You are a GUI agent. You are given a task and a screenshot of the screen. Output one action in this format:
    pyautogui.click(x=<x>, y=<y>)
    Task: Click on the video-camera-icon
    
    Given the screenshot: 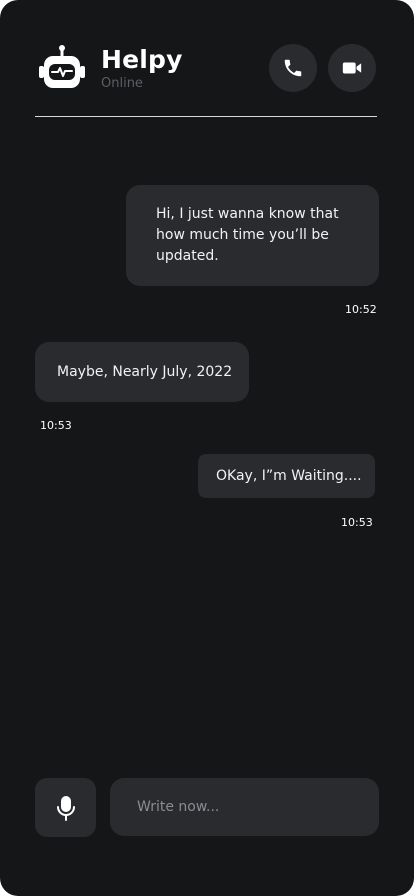 What is the action you would take?
    pyautogui.click(x=352, y=68)
    